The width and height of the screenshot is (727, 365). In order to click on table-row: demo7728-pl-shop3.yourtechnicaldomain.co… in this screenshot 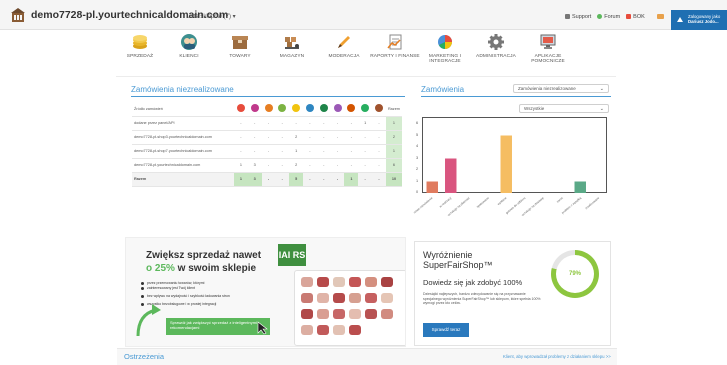, I will do `click(267, 137)`.